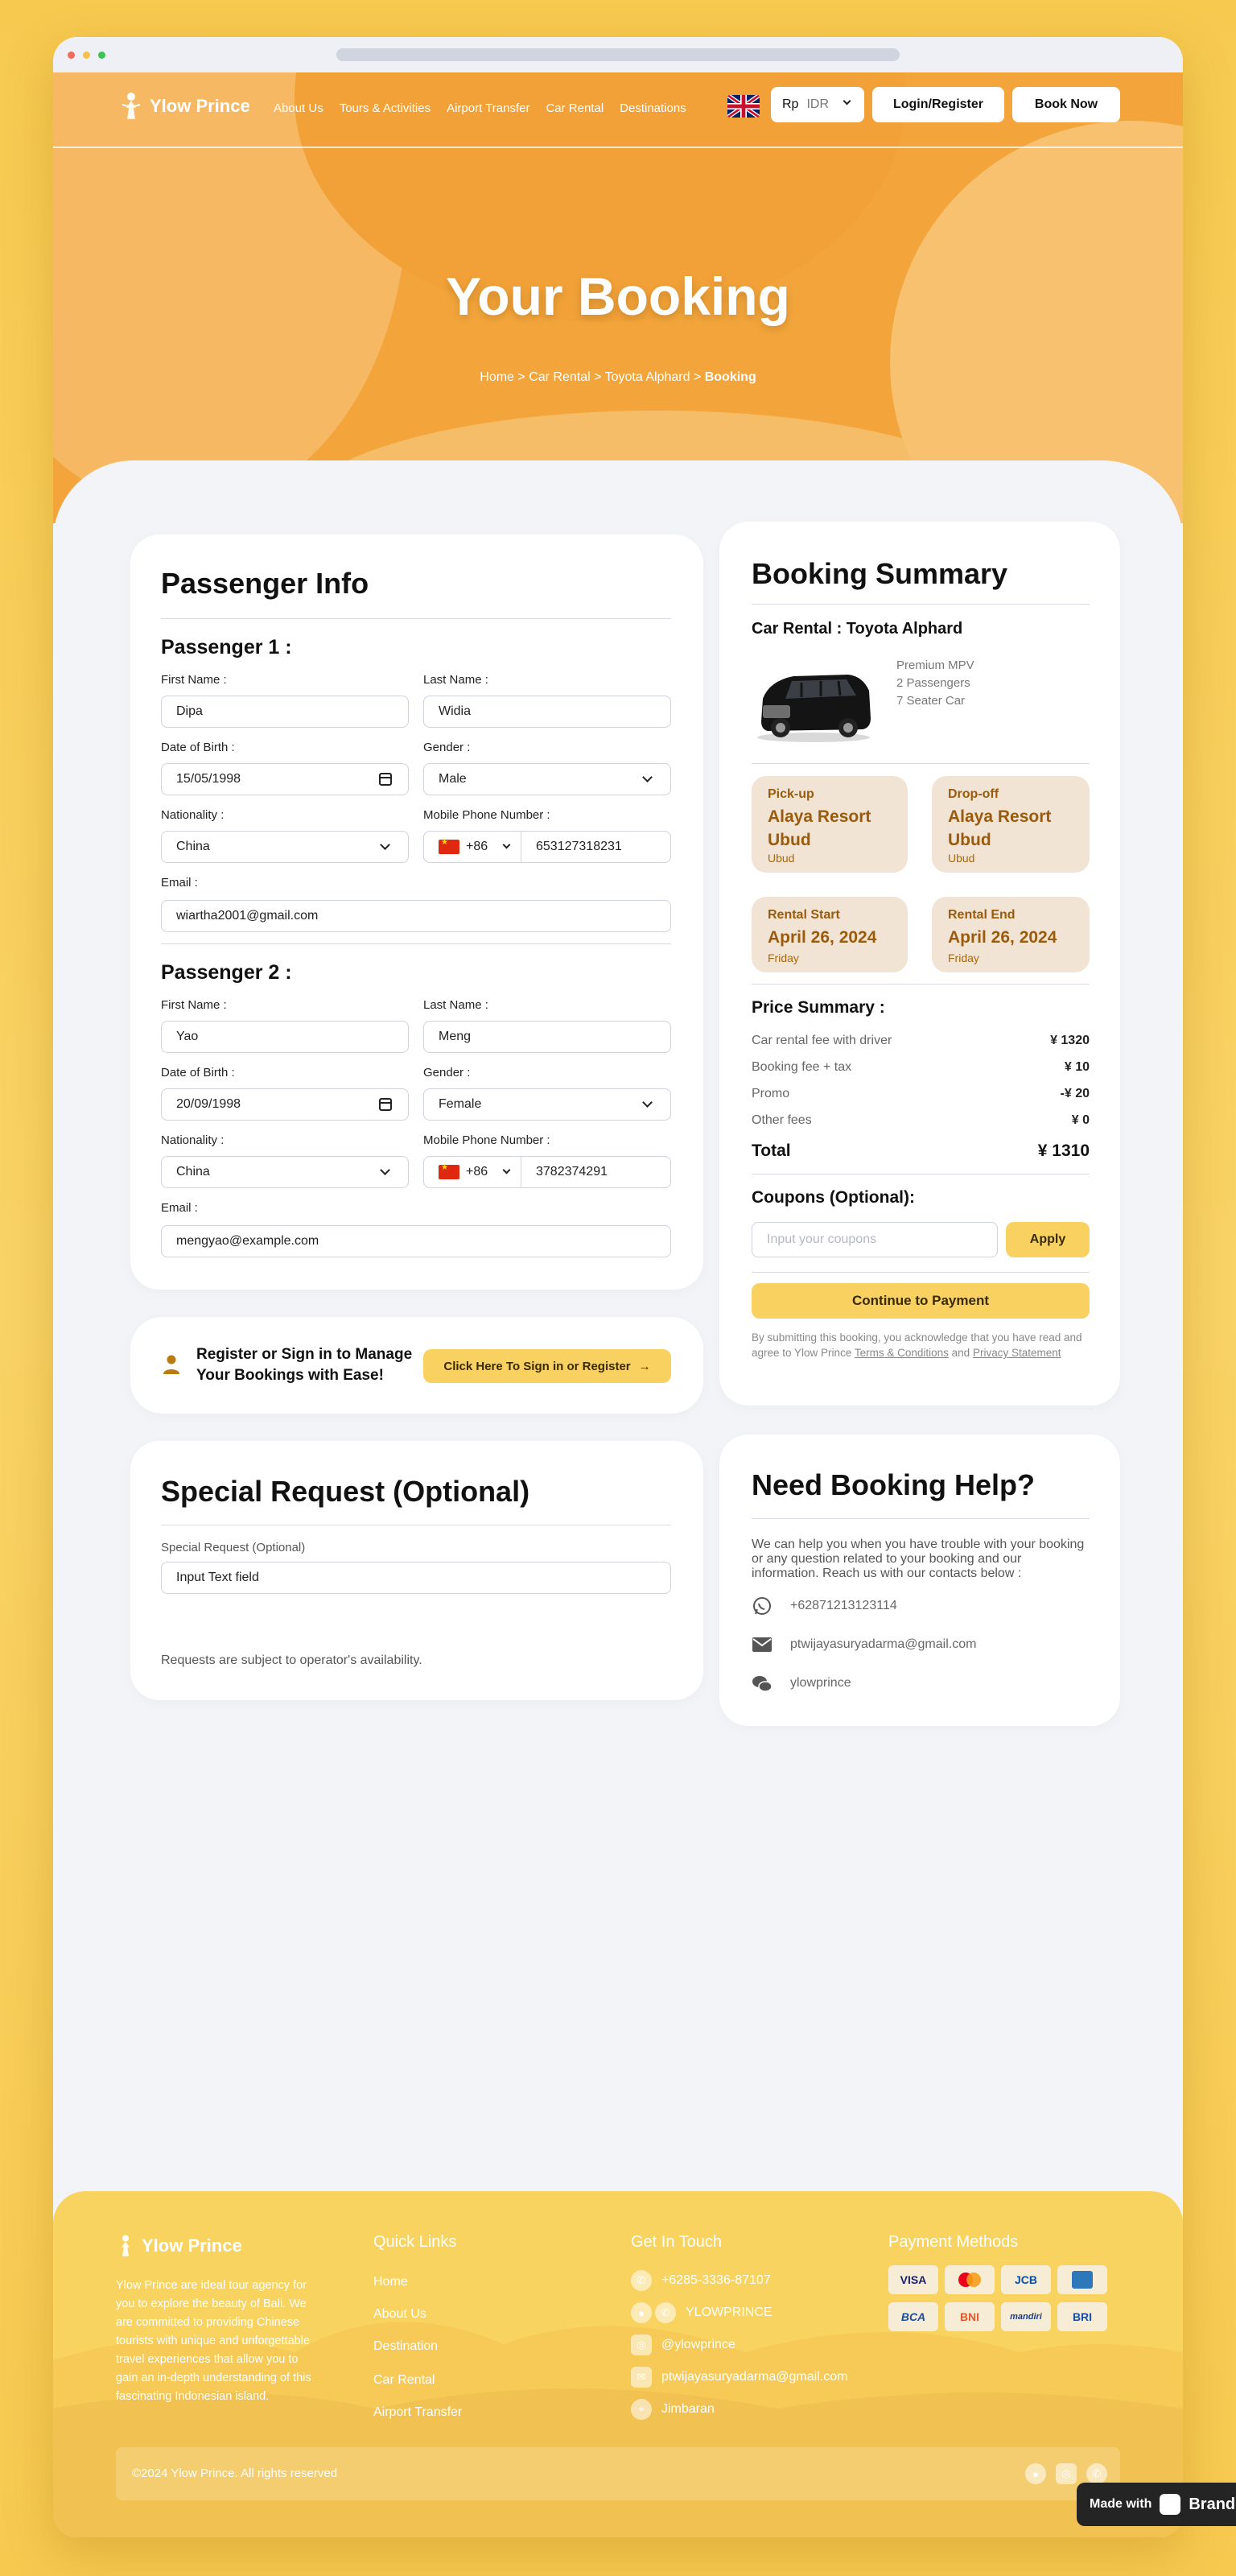 This screenshot has width=1236, height=2576. I want to click on phone-input: 653127318231, so click(596, 847).